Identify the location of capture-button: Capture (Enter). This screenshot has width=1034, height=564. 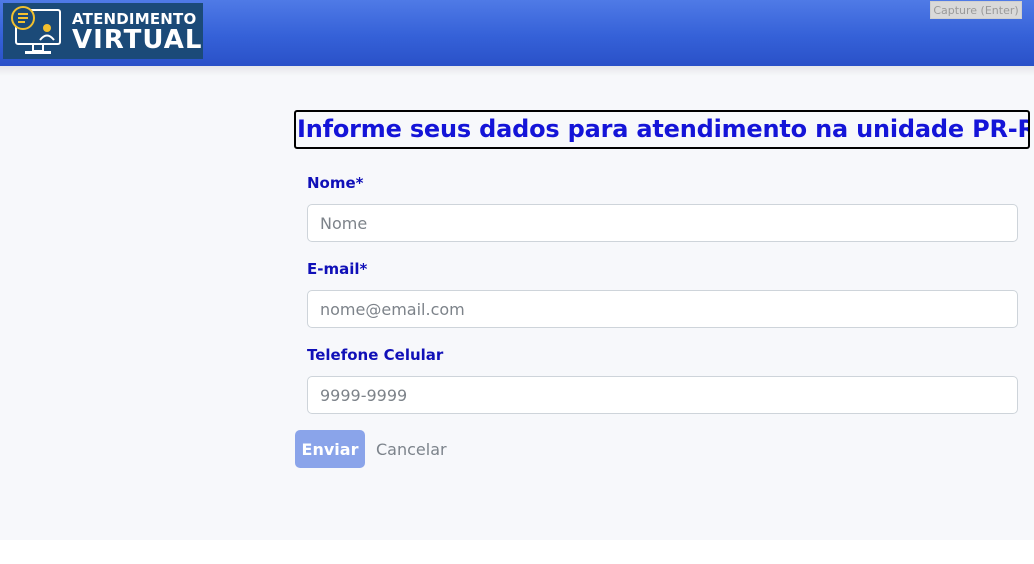
(976, 10).